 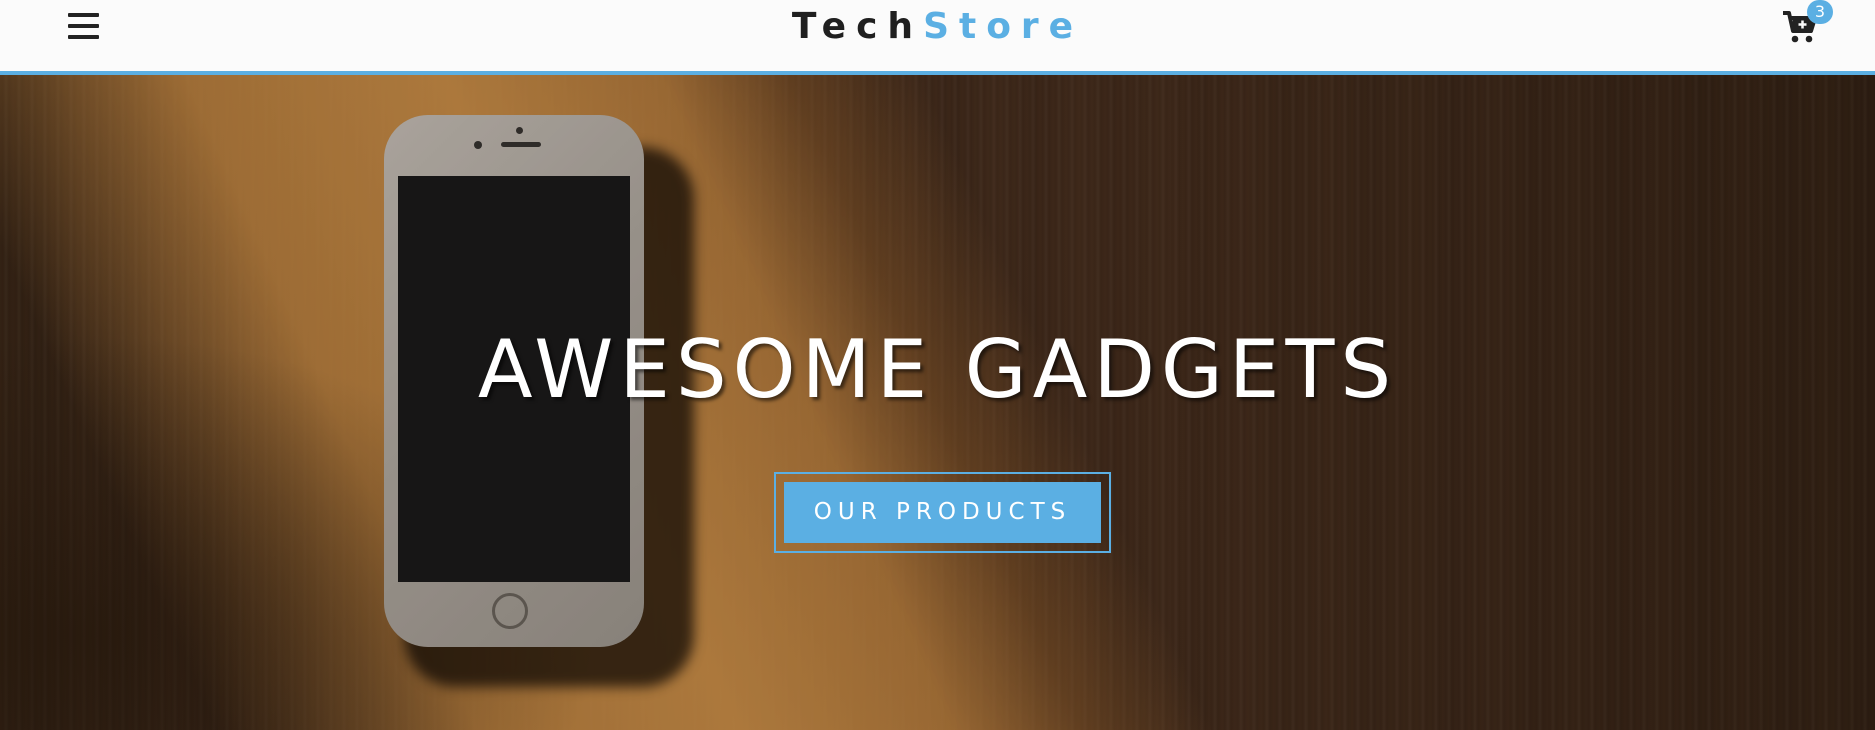 I want to click on hero-title: AWESOME GADGETS, so click(x=937, y=369).